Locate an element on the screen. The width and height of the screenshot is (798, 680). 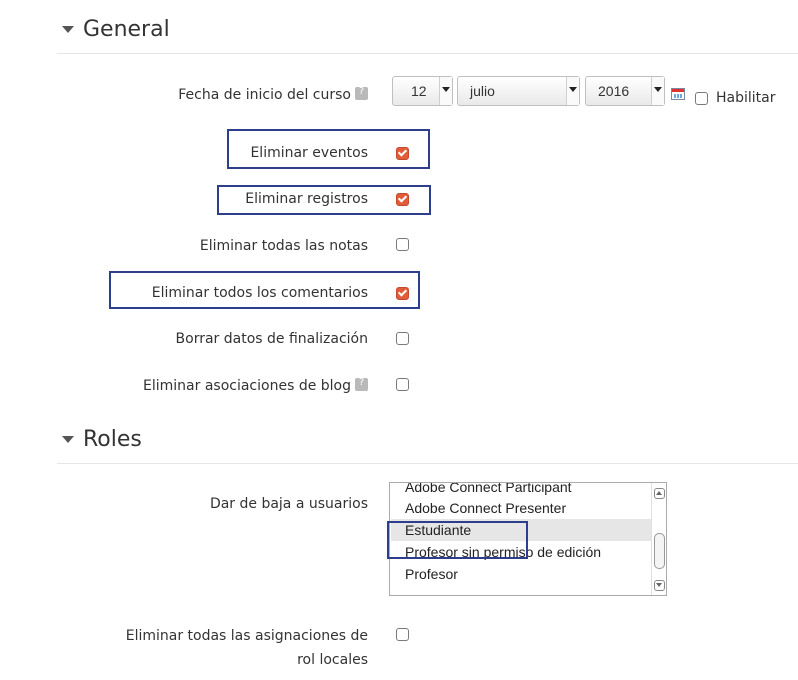
delete-completion-data-checkbox is located at coordinates (402, 338).